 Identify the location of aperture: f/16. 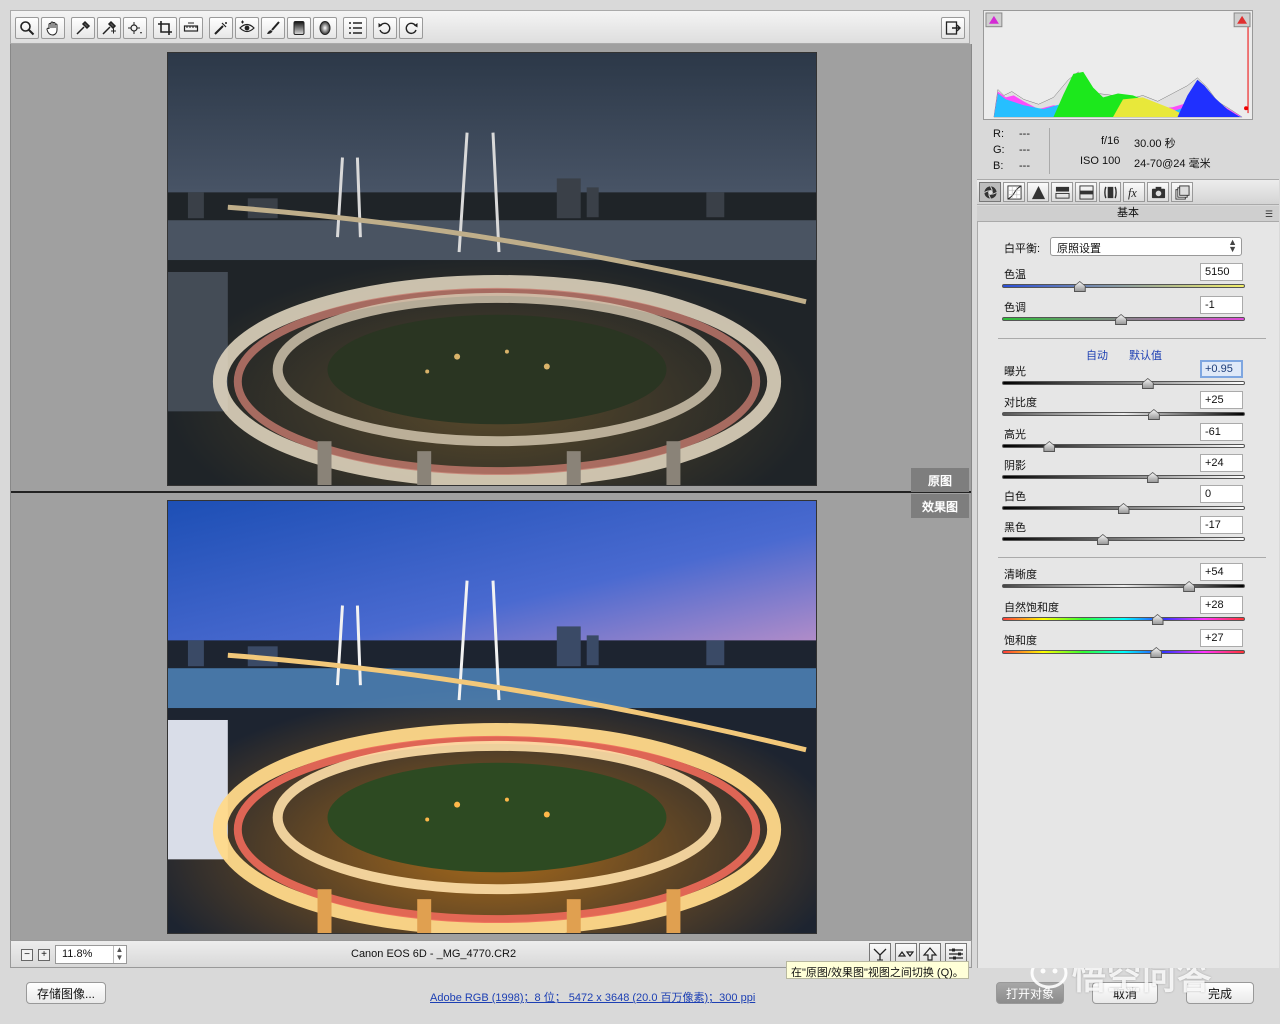
(1110, 141).